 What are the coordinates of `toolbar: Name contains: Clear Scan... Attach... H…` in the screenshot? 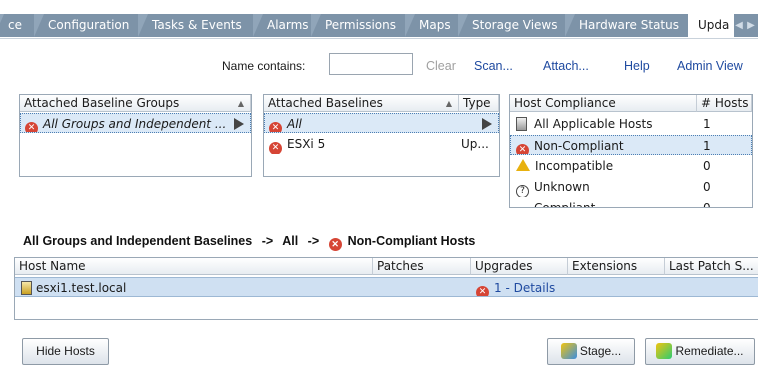 It's located at (379, 63).